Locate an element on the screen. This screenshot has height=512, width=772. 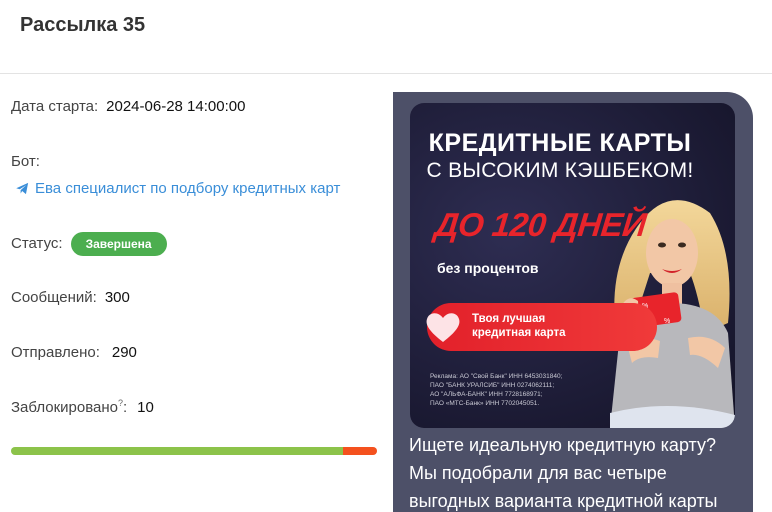
bot-link: Ева специалист по подбору кредитных карт is located at coordinates (177, 188).